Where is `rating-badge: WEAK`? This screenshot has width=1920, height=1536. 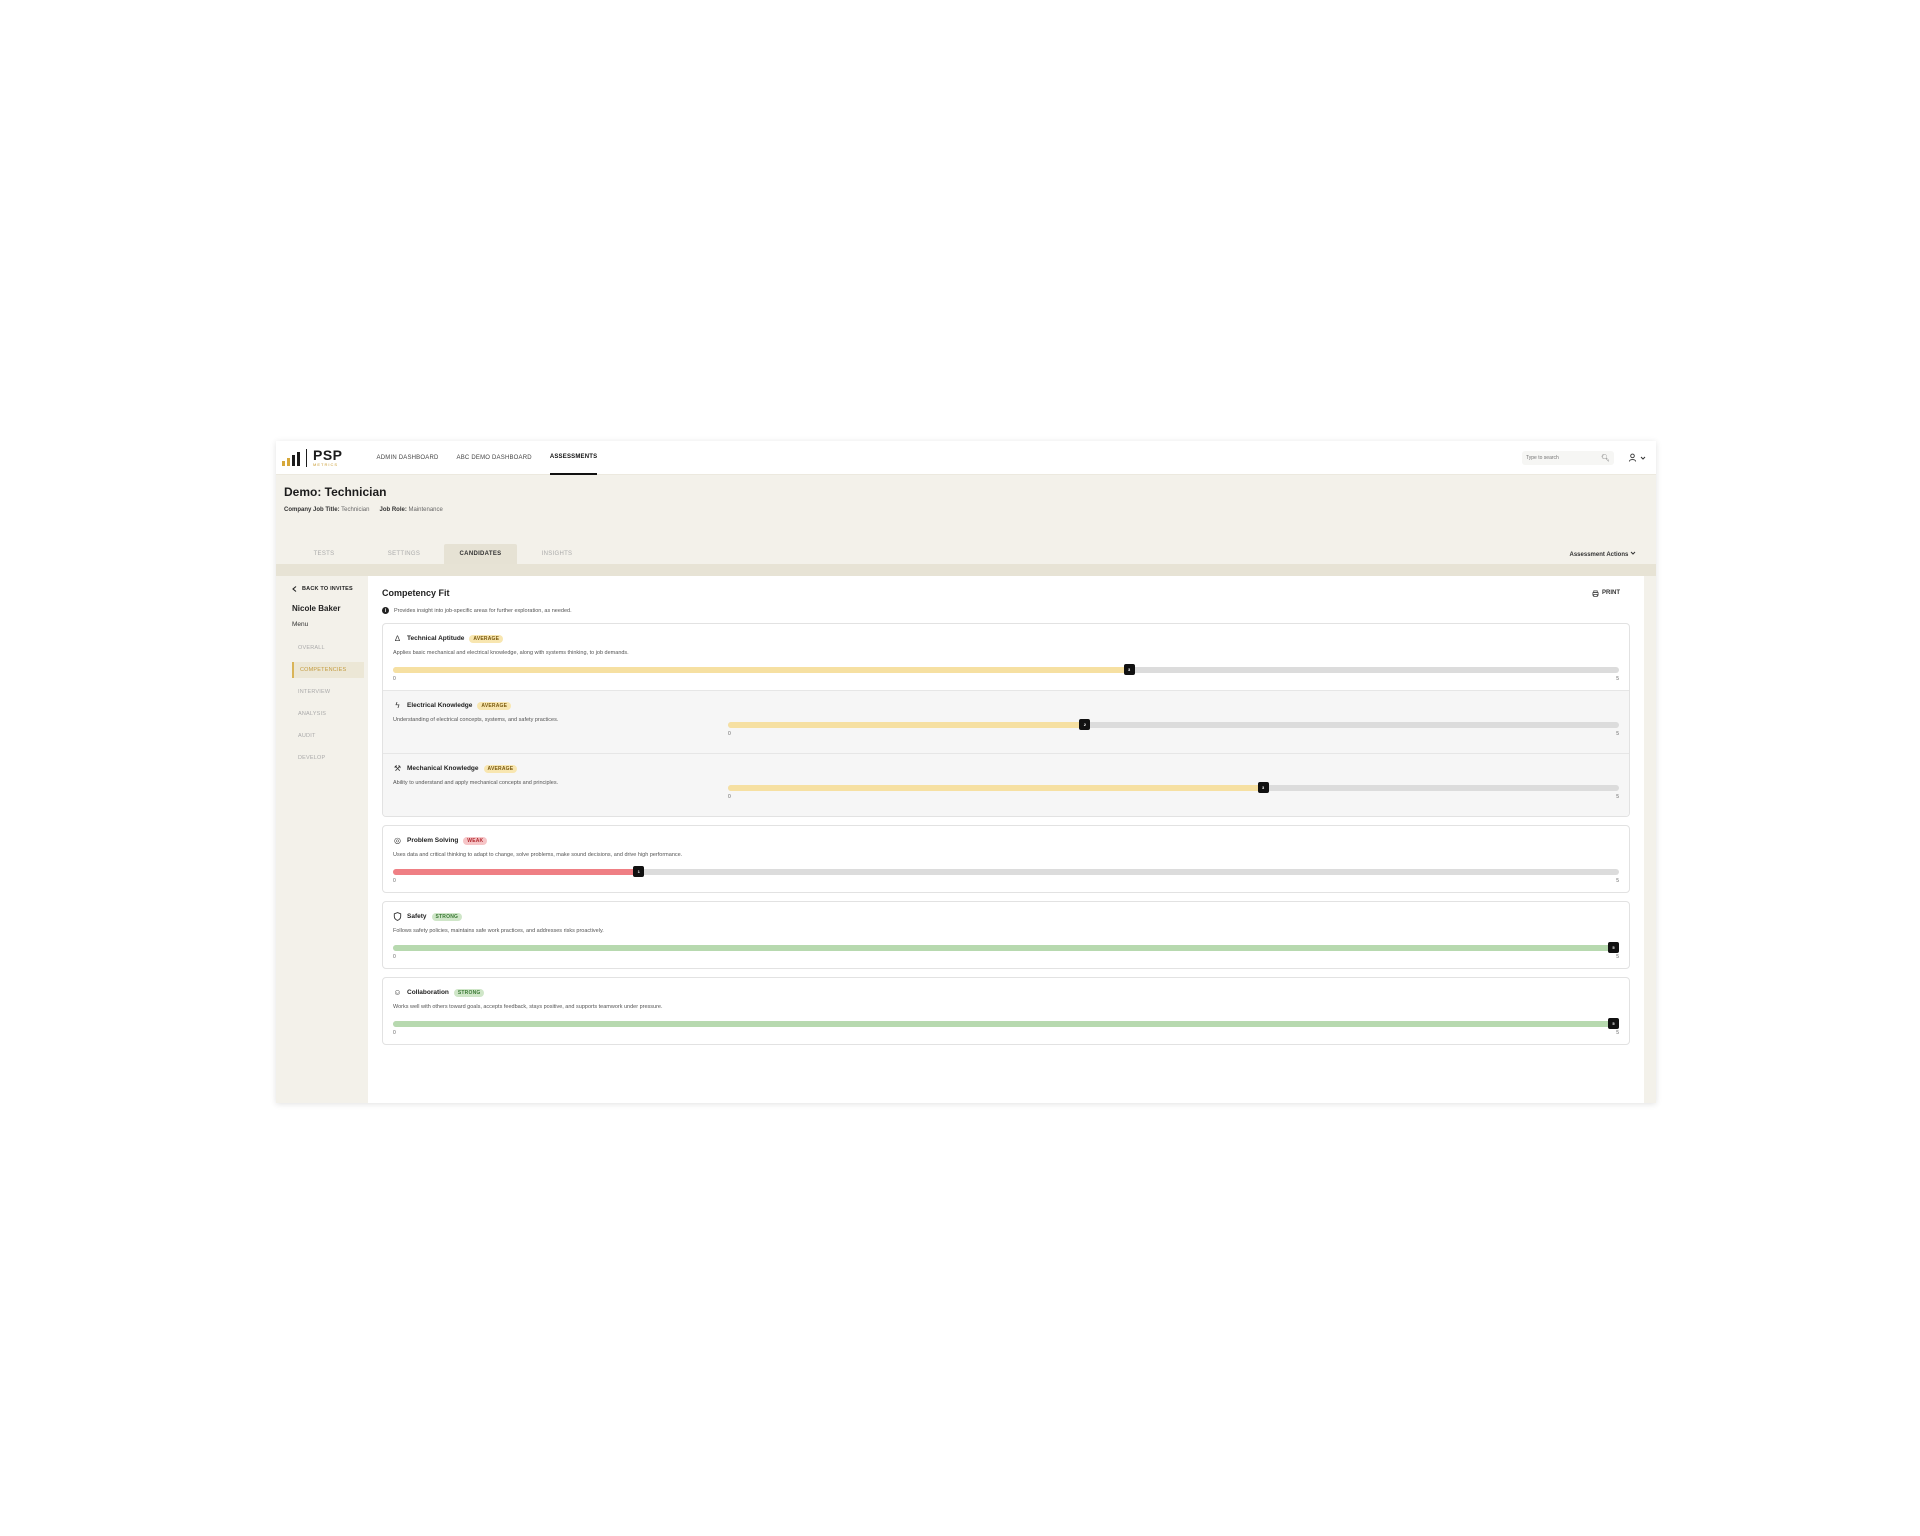
rating-badge: WEAK is located at coordinates (475, 840).